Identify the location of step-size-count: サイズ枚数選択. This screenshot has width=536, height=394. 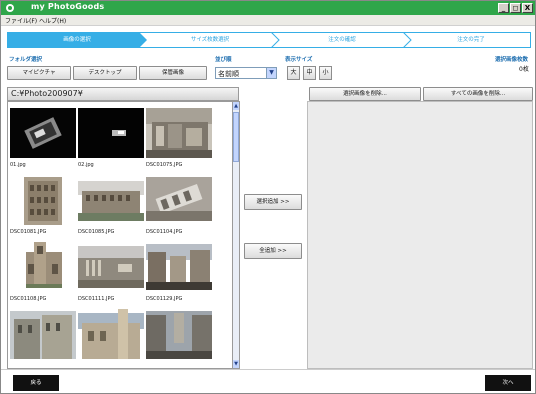
(210, 40).